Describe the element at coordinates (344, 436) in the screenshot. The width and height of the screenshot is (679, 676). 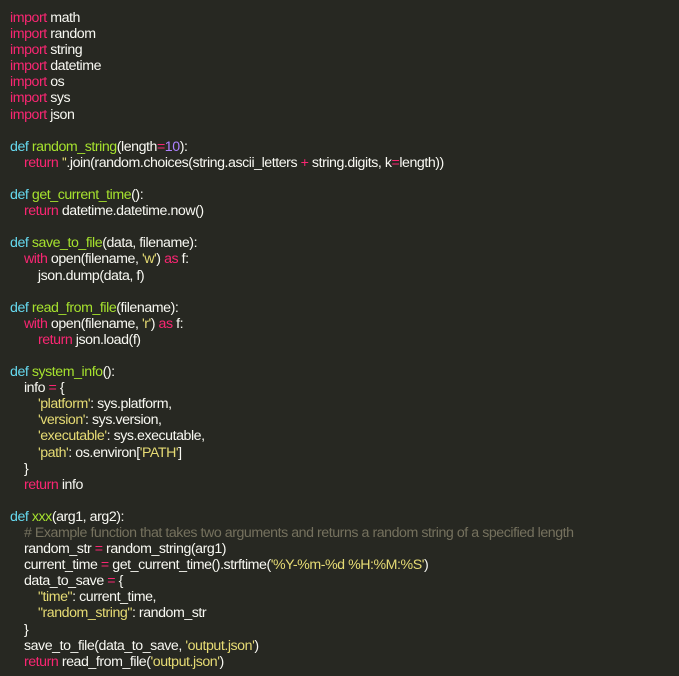
I see `code-line: 'executable': sys.executable,` at that location.